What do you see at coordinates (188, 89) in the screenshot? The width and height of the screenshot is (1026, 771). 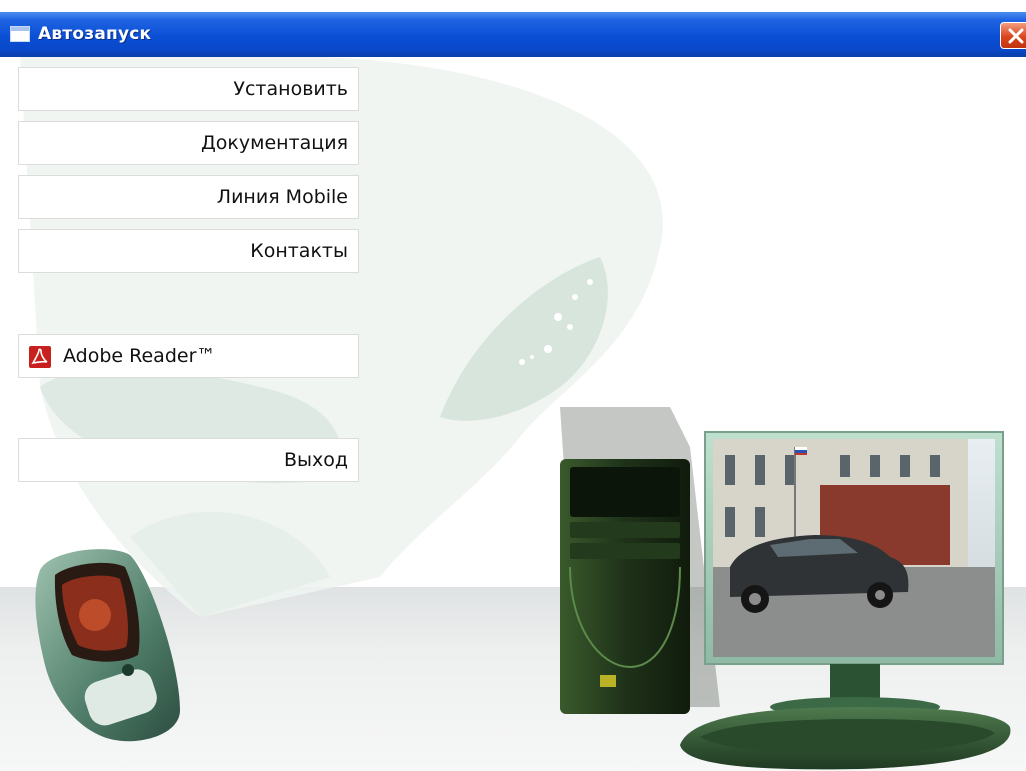 I see `install-button: Установить` at bounding box center [188, 89].